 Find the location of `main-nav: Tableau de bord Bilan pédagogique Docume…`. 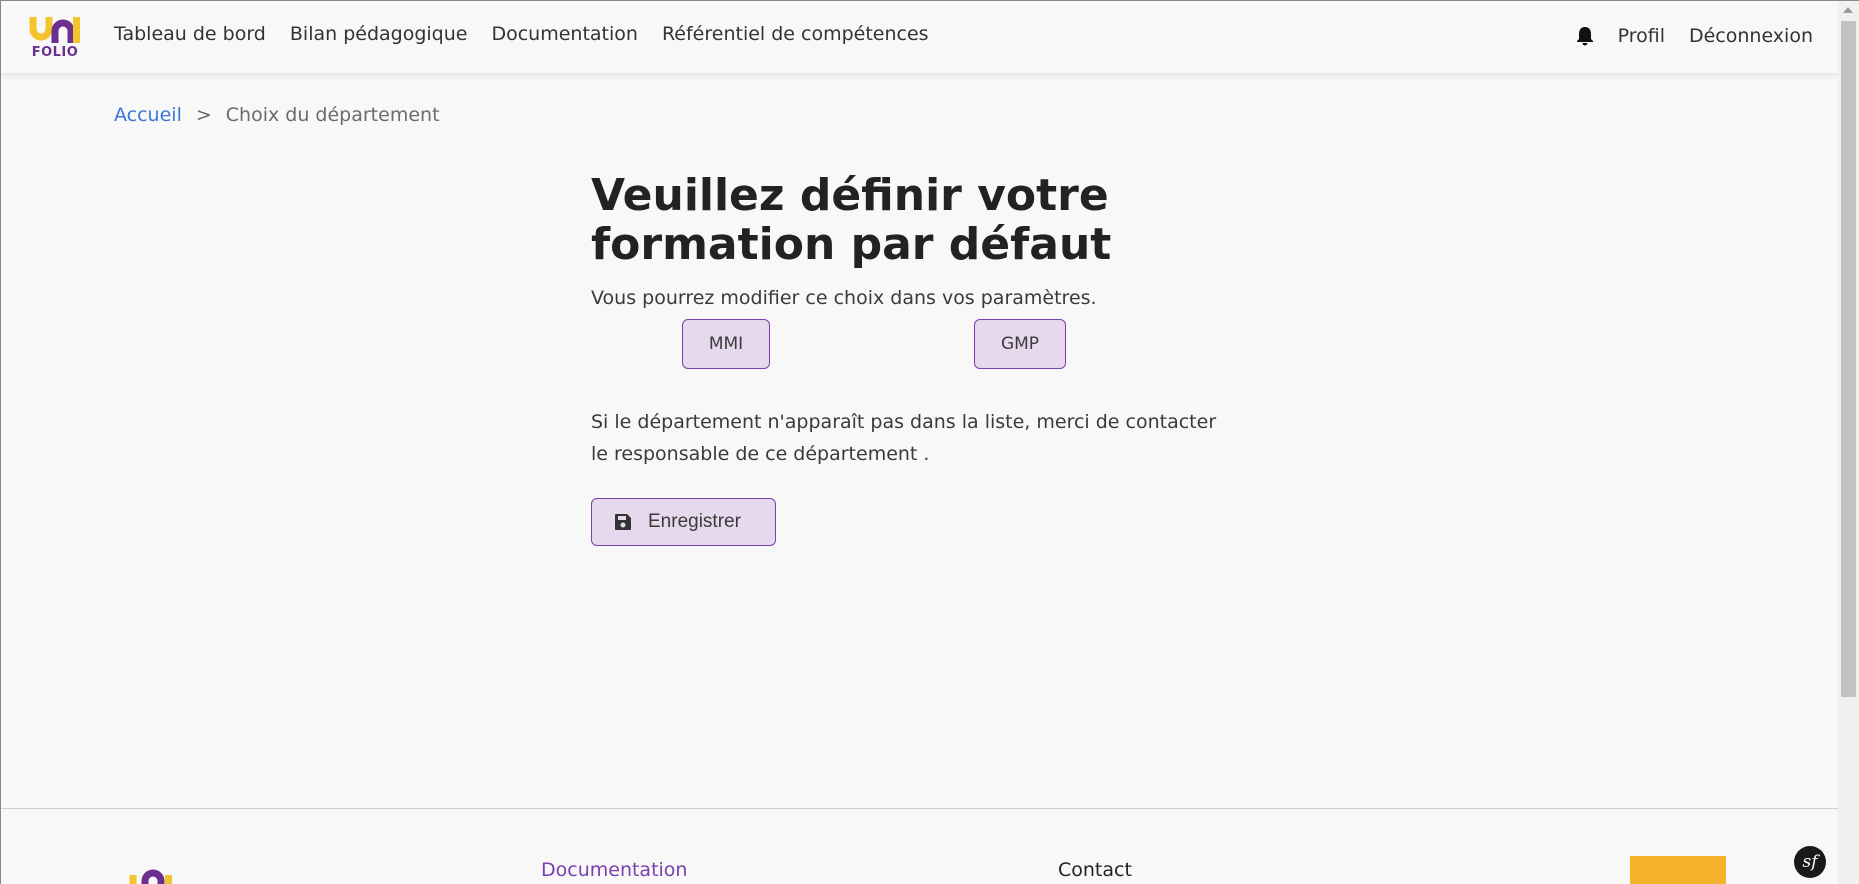

main-nav: Tableau de bord Bilan pédagogique Docume… is located at coordinates (521, 34).